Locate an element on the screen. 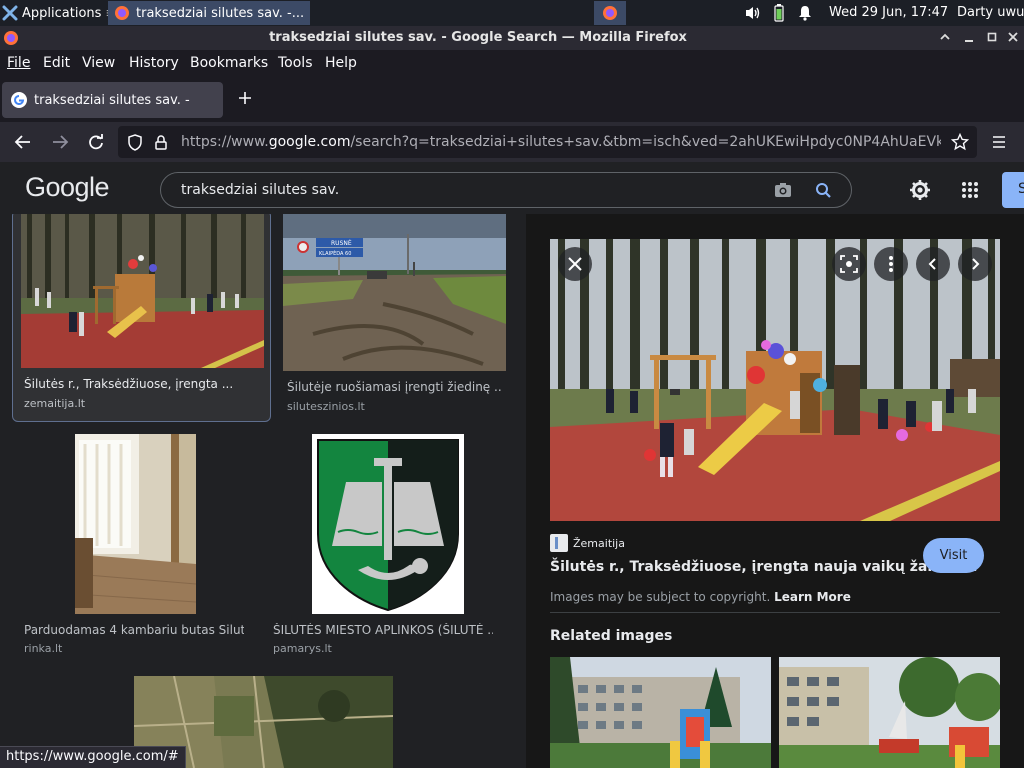 This screenshot has width=1024, height=768. search-icon is located at coordinates (823, 190).